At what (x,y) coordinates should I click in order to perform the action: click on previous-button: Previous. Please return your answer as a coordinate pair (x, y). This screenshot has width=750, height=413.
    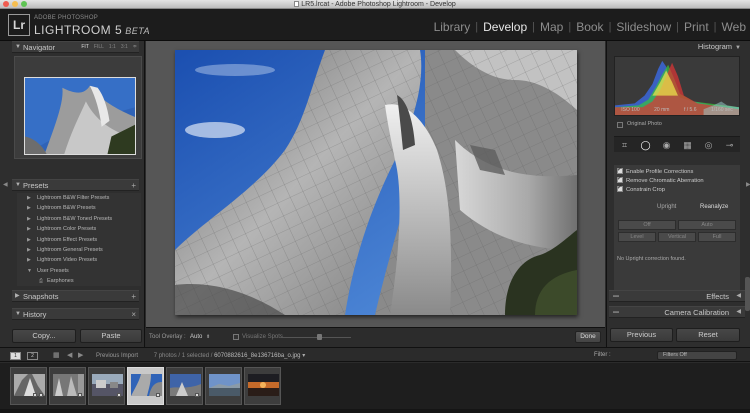
    Looking at the image, I should click on (641, 335).